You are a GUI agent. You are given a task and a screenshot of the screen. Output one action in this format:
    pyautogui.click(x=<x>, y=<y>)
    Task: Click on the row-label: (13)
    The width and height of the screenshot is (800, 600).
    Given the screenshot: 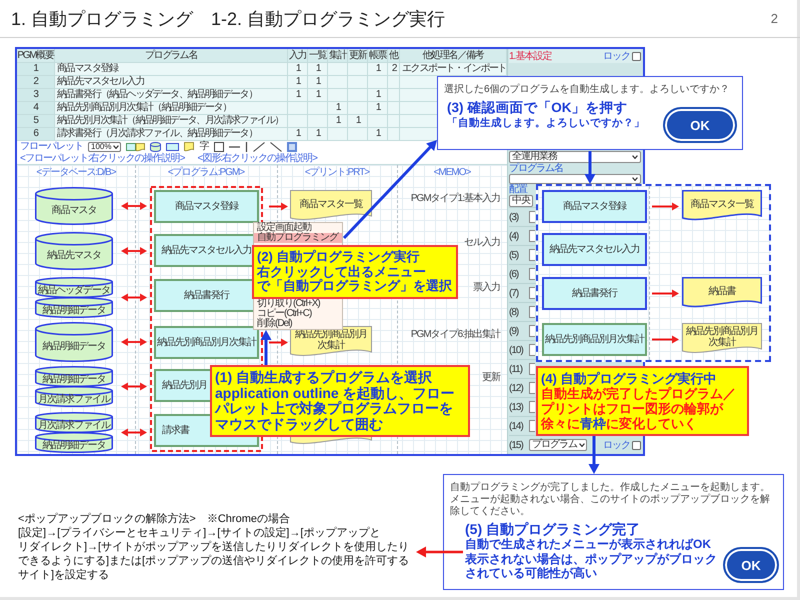 What is the action you would take?
    pyautogui.click(x=516, y=407)
    